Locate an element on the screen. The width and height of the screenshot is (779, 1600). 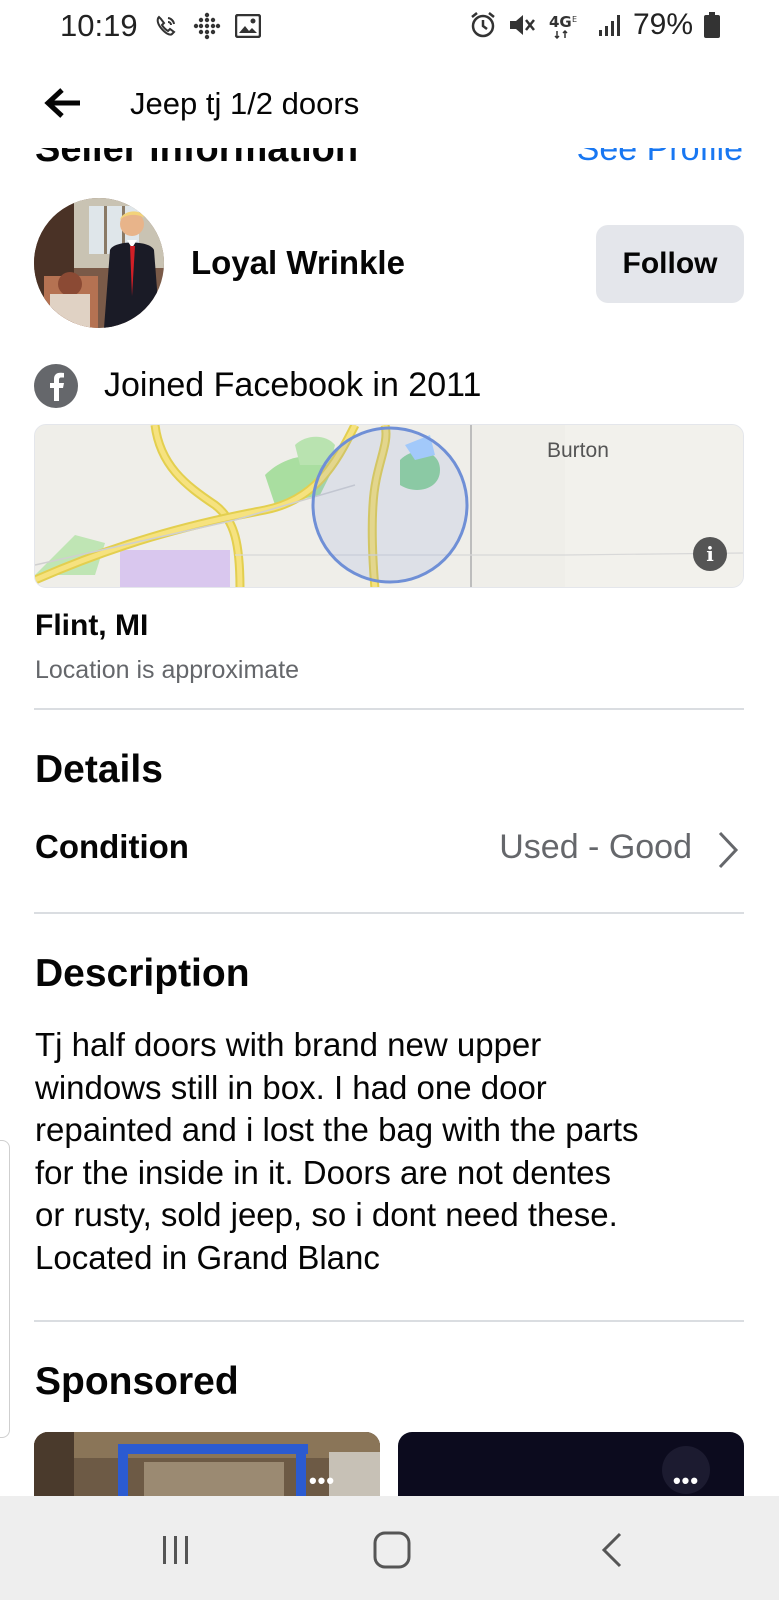
map-graphic is located at coordinates (389, 506).